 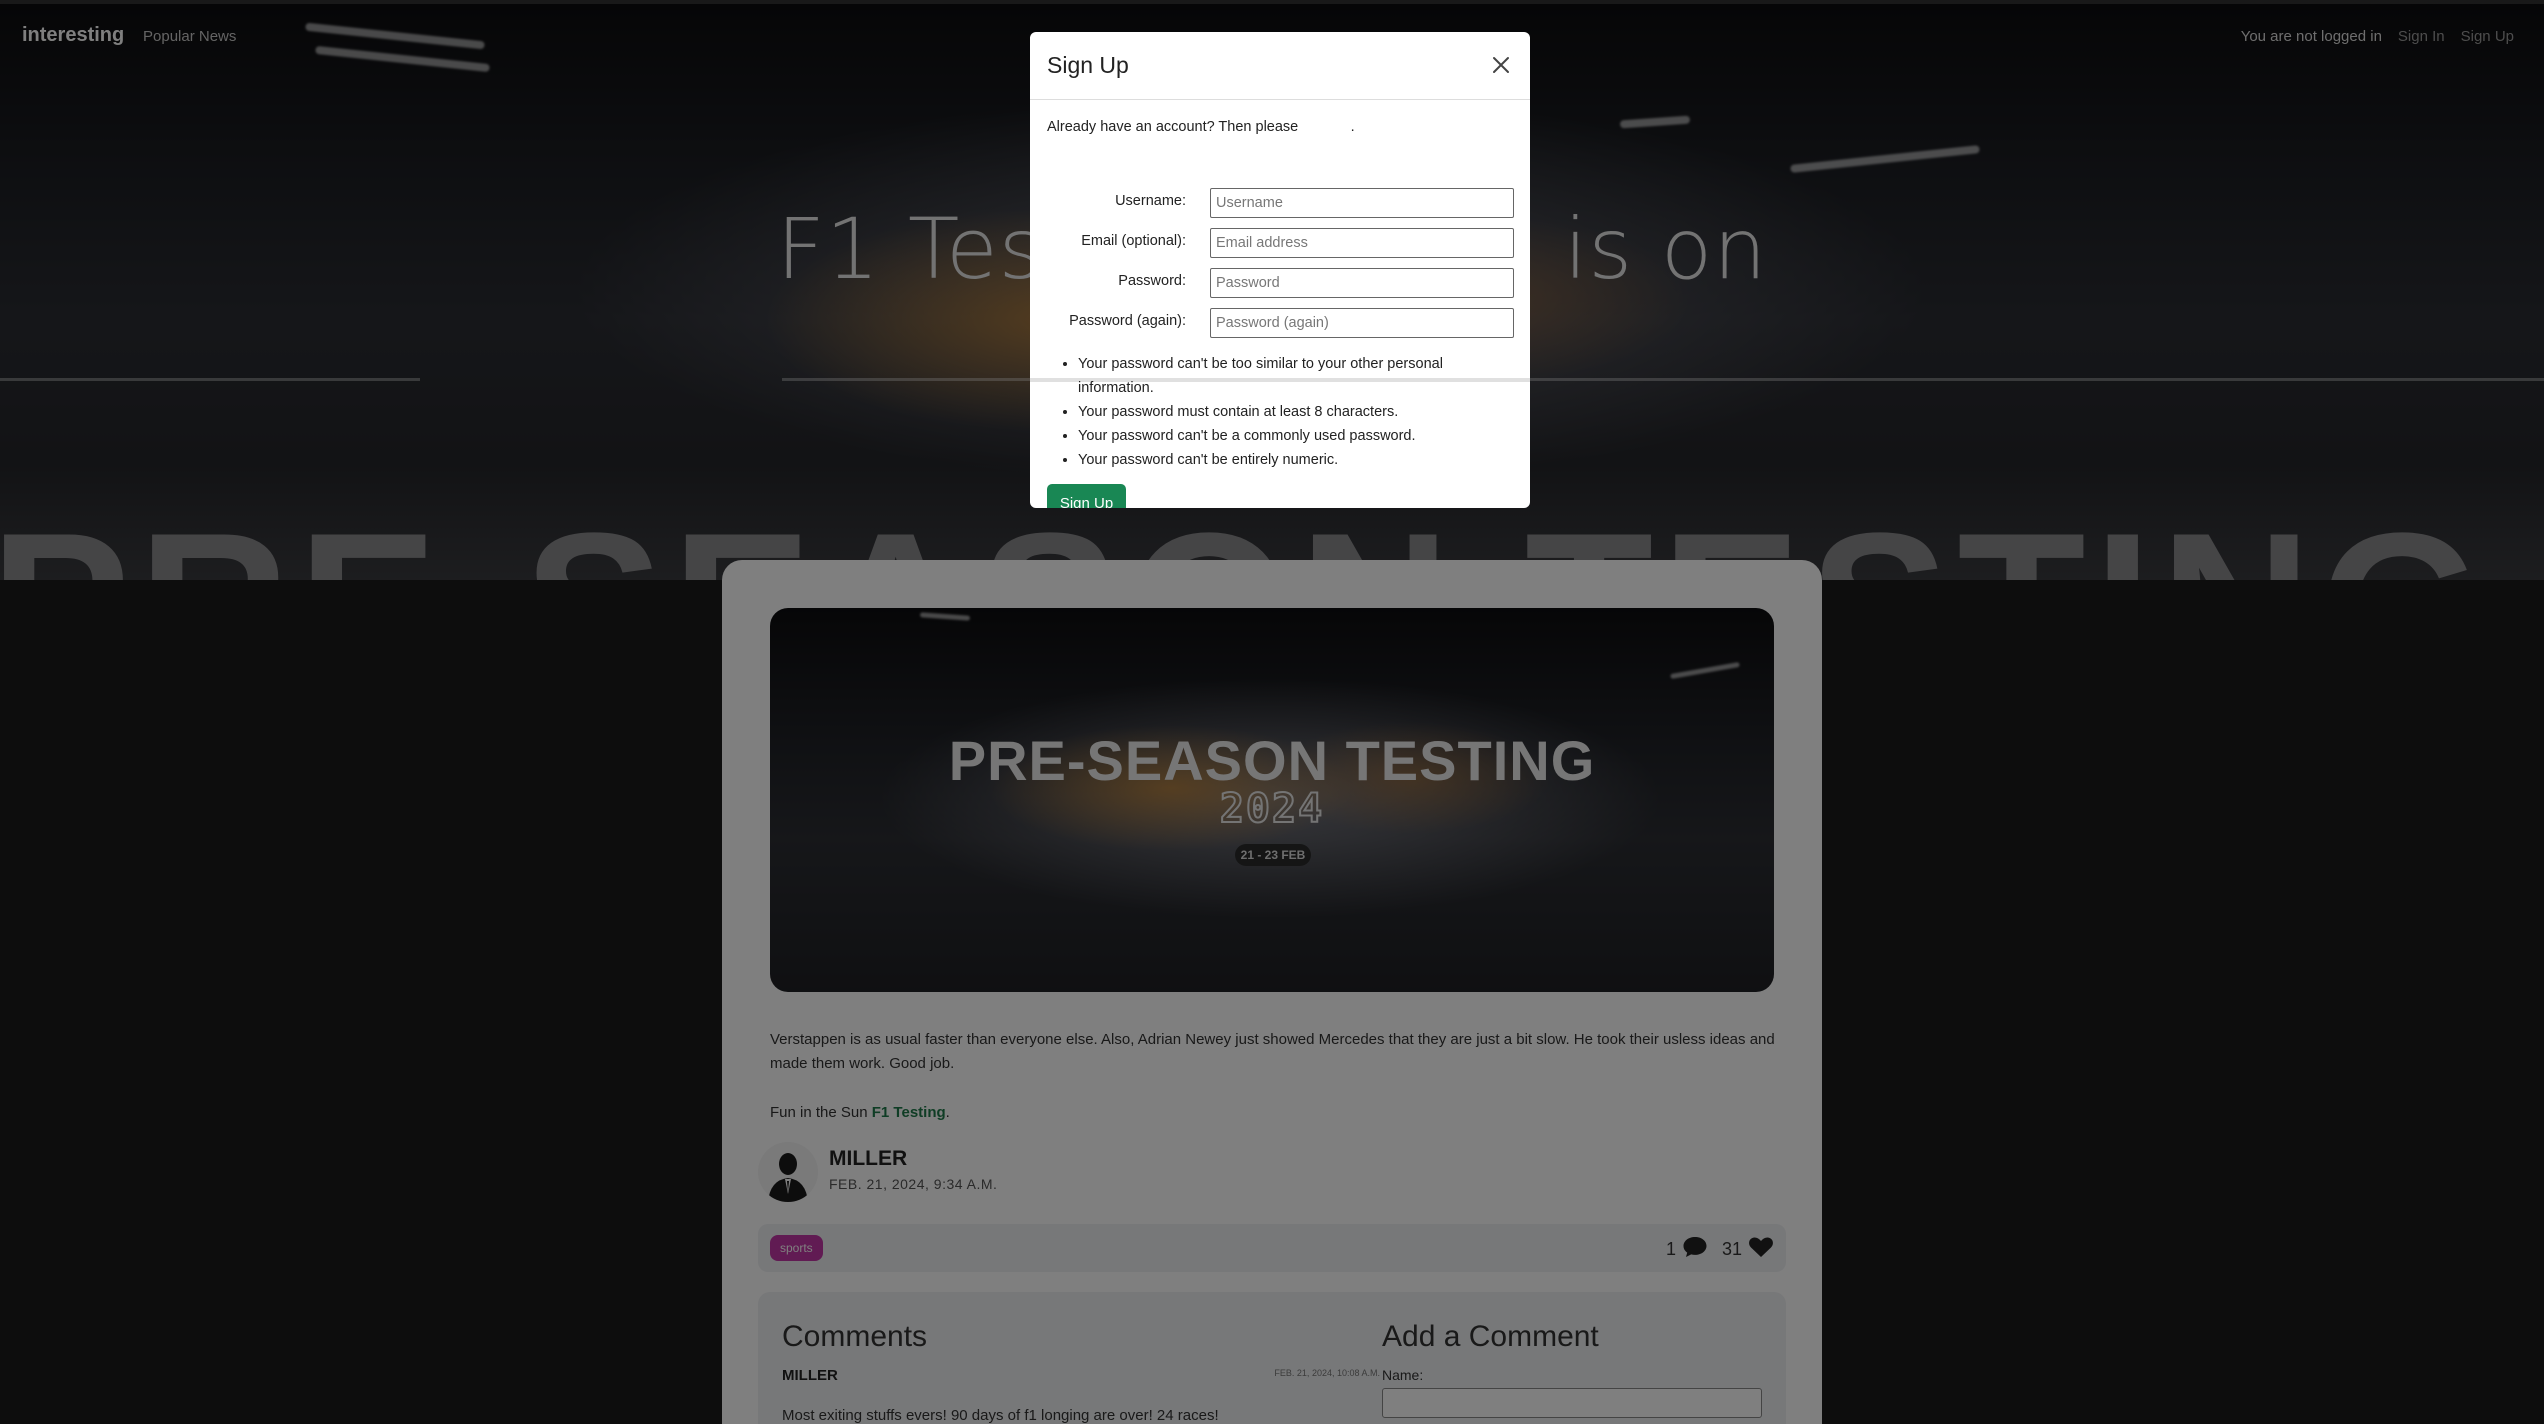 I want to click on password-again-row: Password (again):, so click(x=1280, y=324).